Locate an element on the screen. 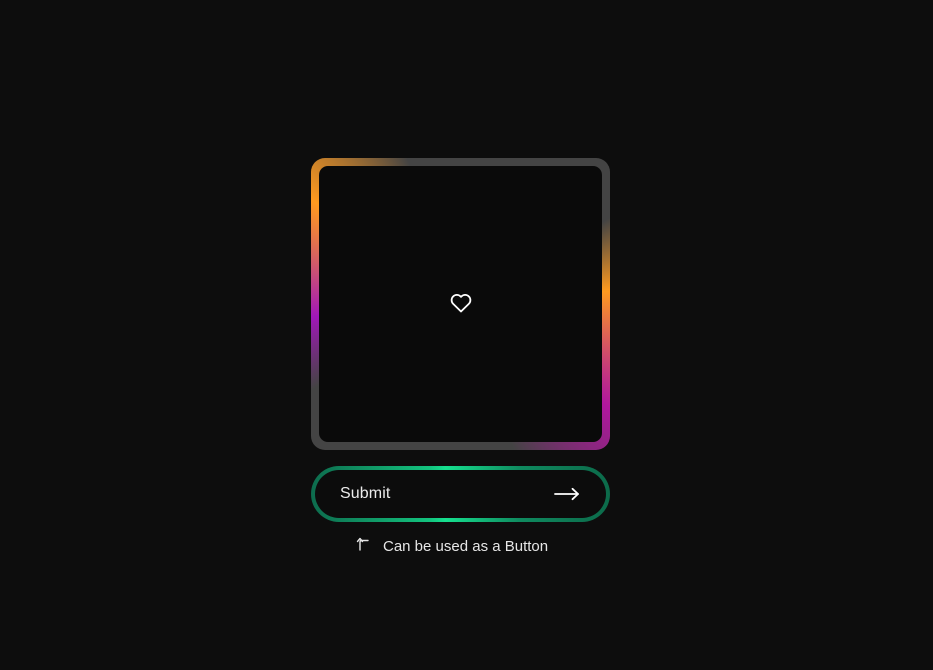 The image size is (933, 670). hint-note: Can be used as a Button is located at coordinates (452, 546).